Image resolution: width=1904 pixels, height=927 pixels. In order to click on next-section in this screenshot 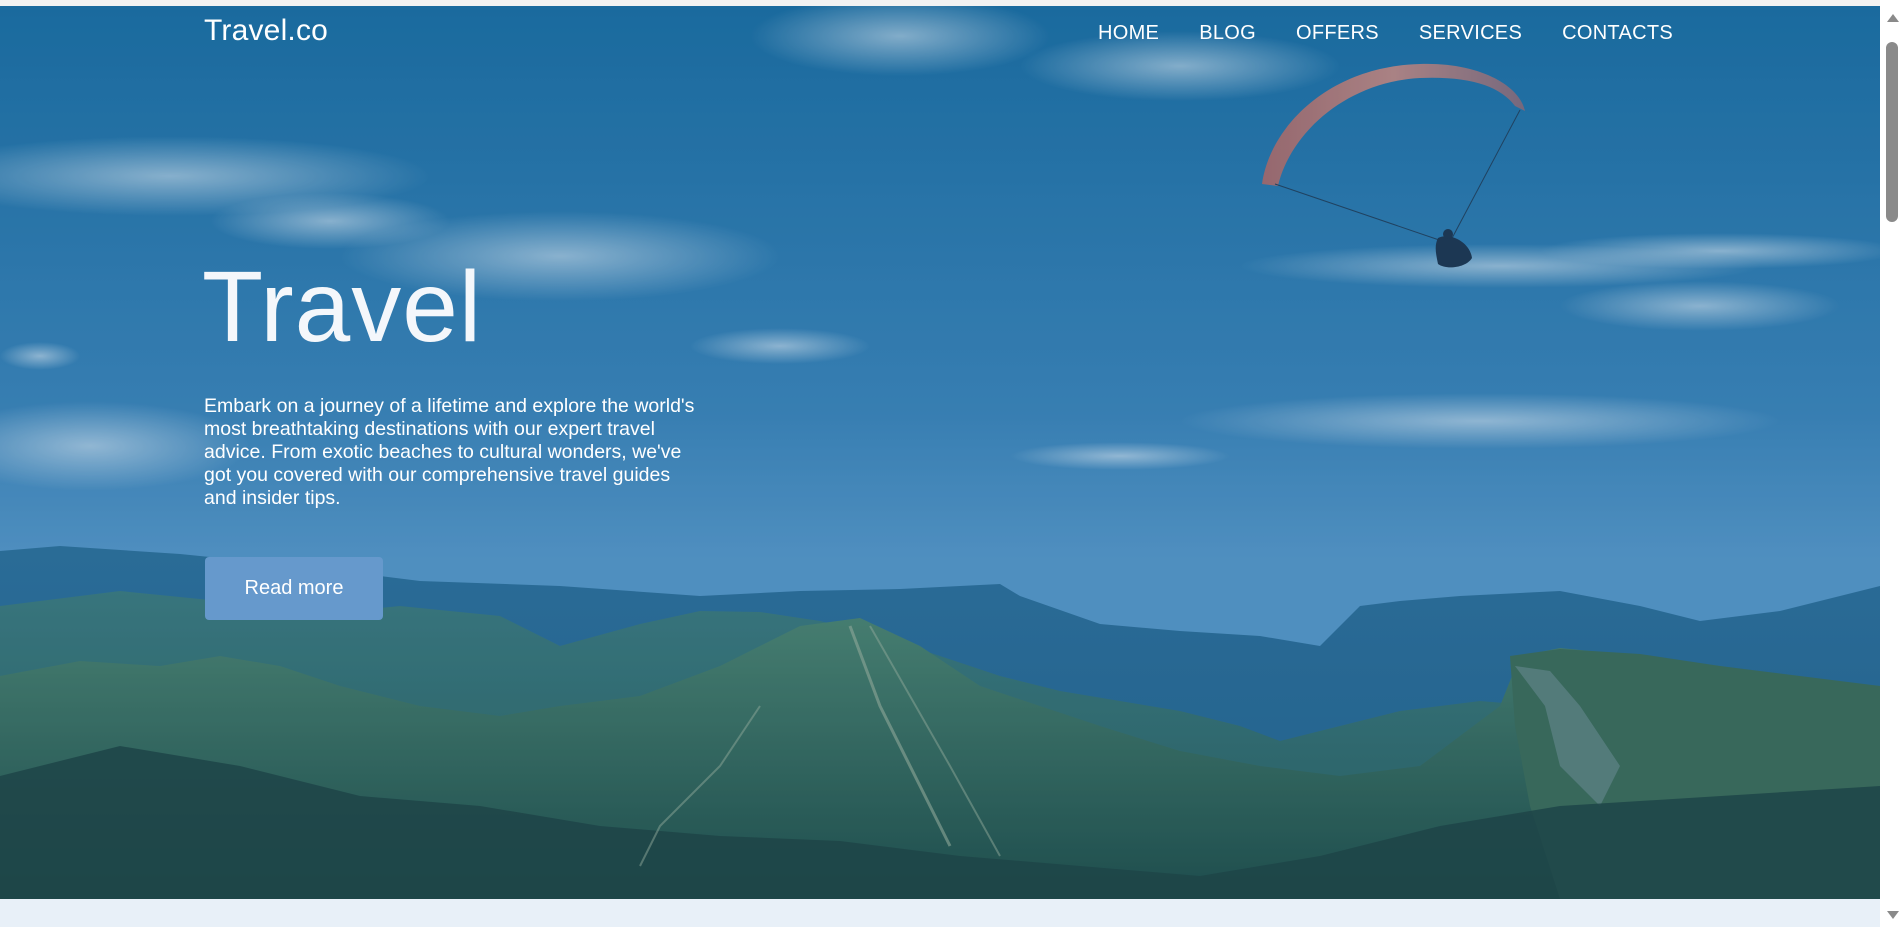, I will do `click(940, 913)`.